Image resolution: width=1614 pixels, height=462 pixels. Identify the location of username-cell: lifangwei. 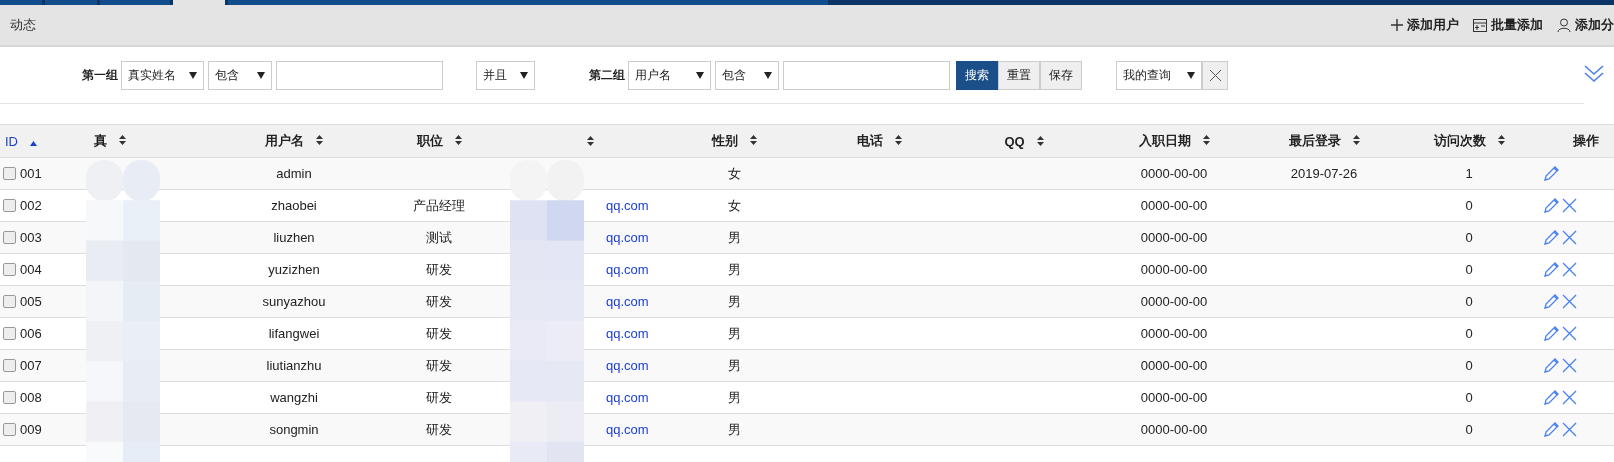
(294, 333).